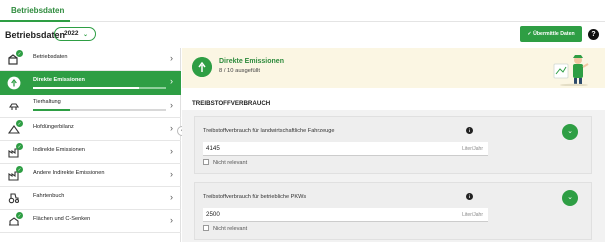 The image size is (605, 242). What do you see at coordinates (14, 198) in the screenshot?
I see `tractor-icon` at bounding box center [14, 198].